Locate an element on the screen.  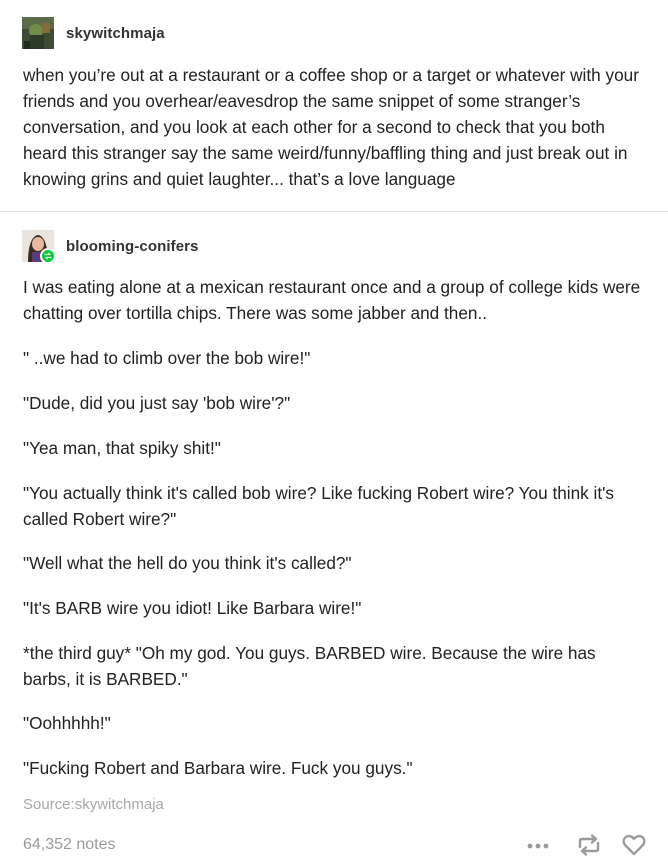
source-label: Source: is located at coordinates (49, 804).